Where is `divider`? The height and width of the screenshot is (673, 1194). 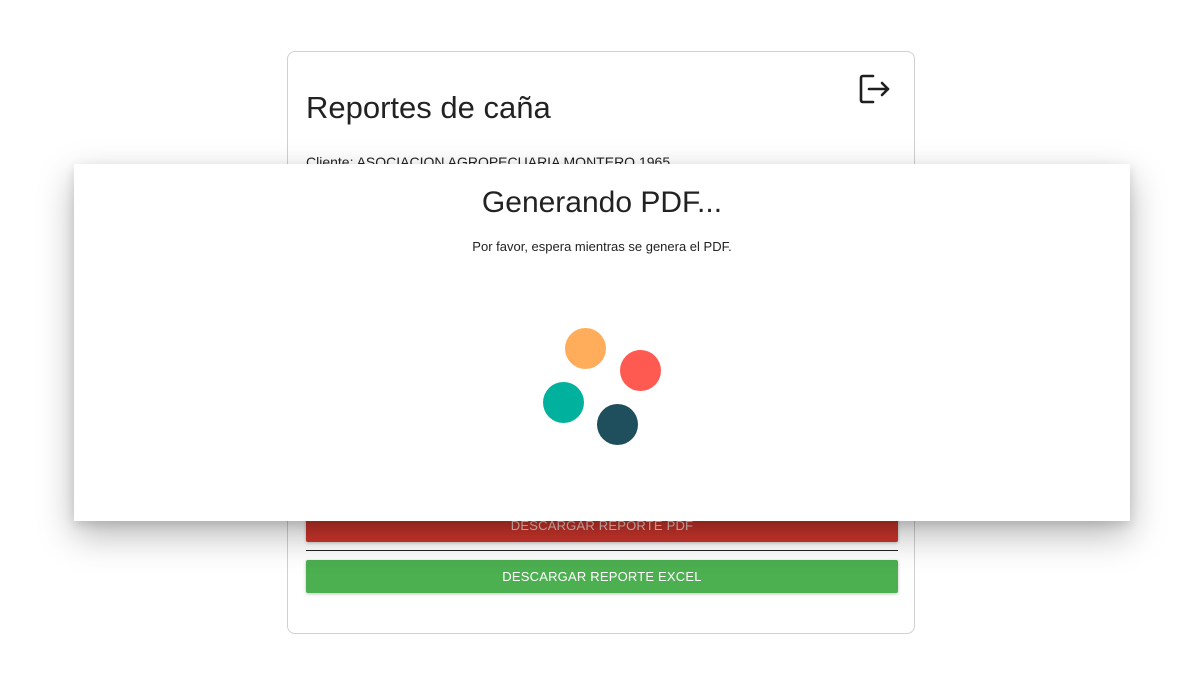
divider is located at coordinates (602, 550).